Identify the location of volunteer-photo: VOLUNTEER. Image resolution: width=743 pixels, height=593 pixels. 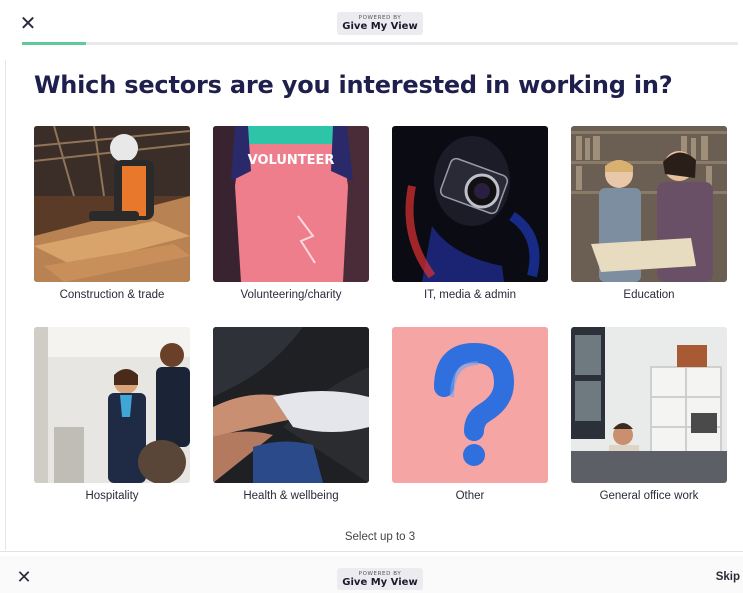
(291, 204).